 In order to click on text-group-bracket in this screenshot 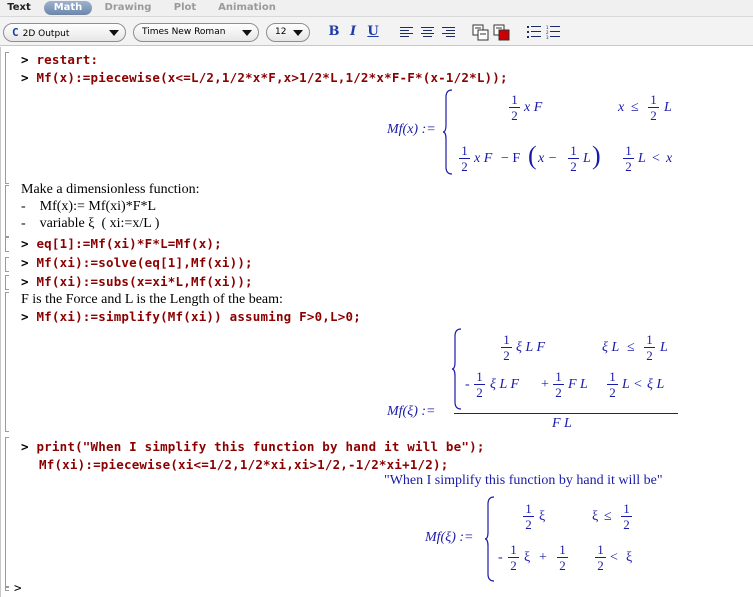, I will do `click(7, 211)`.